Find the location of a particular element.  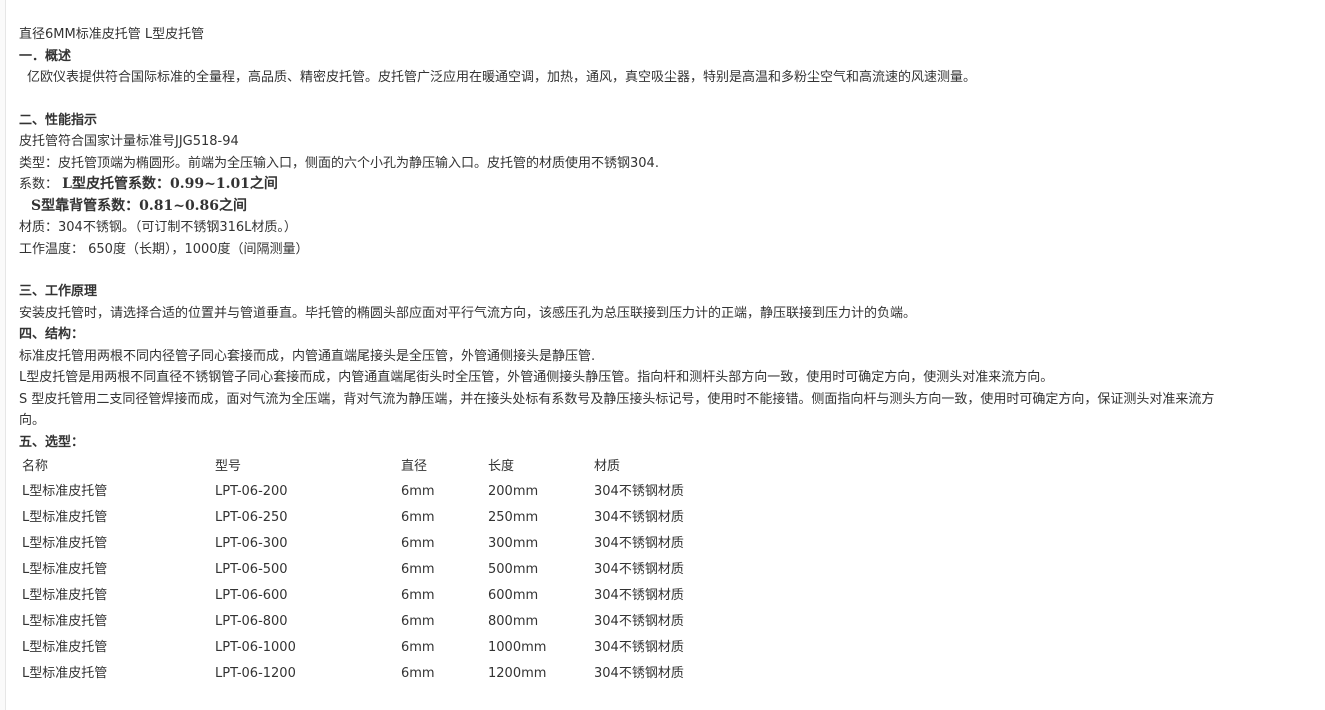

page-title: 直径6MM标准皮托管 L型皮托管 is located at coordinates (112, 34).